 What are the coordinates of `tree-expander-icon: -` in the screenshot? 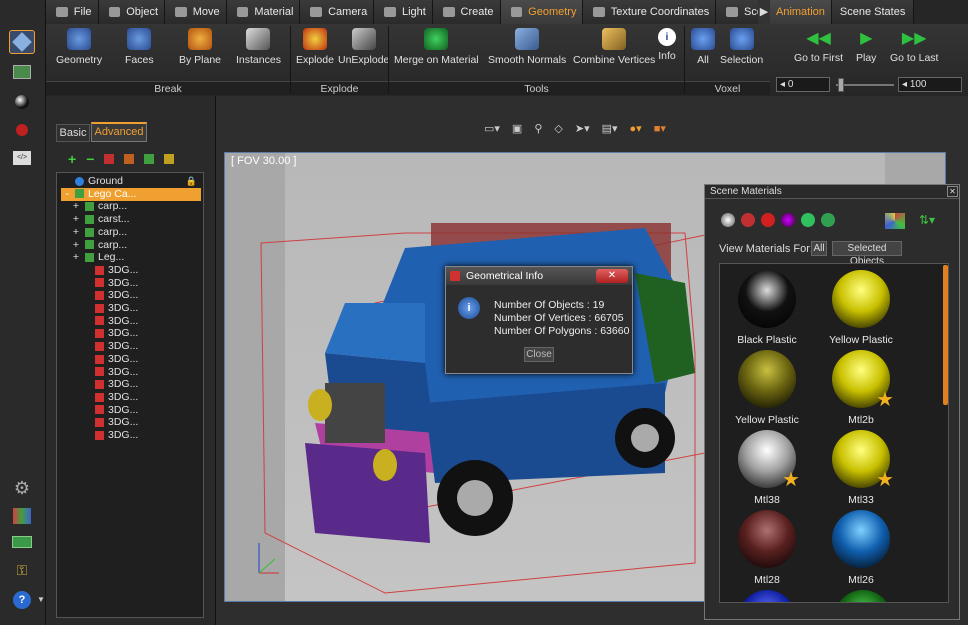 It's located at (68, 194).